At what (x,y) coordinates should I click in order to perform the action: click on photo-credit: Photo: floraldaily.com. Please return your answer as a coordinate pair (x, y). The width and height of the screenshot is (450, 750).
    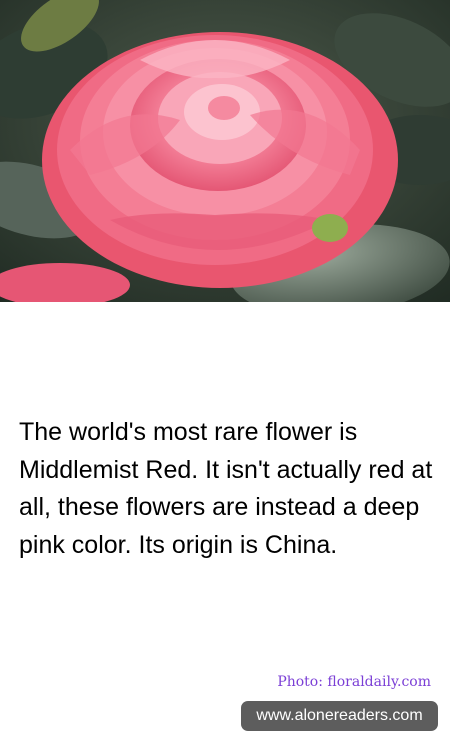
    Looking at the image, I should click on (354, 682).